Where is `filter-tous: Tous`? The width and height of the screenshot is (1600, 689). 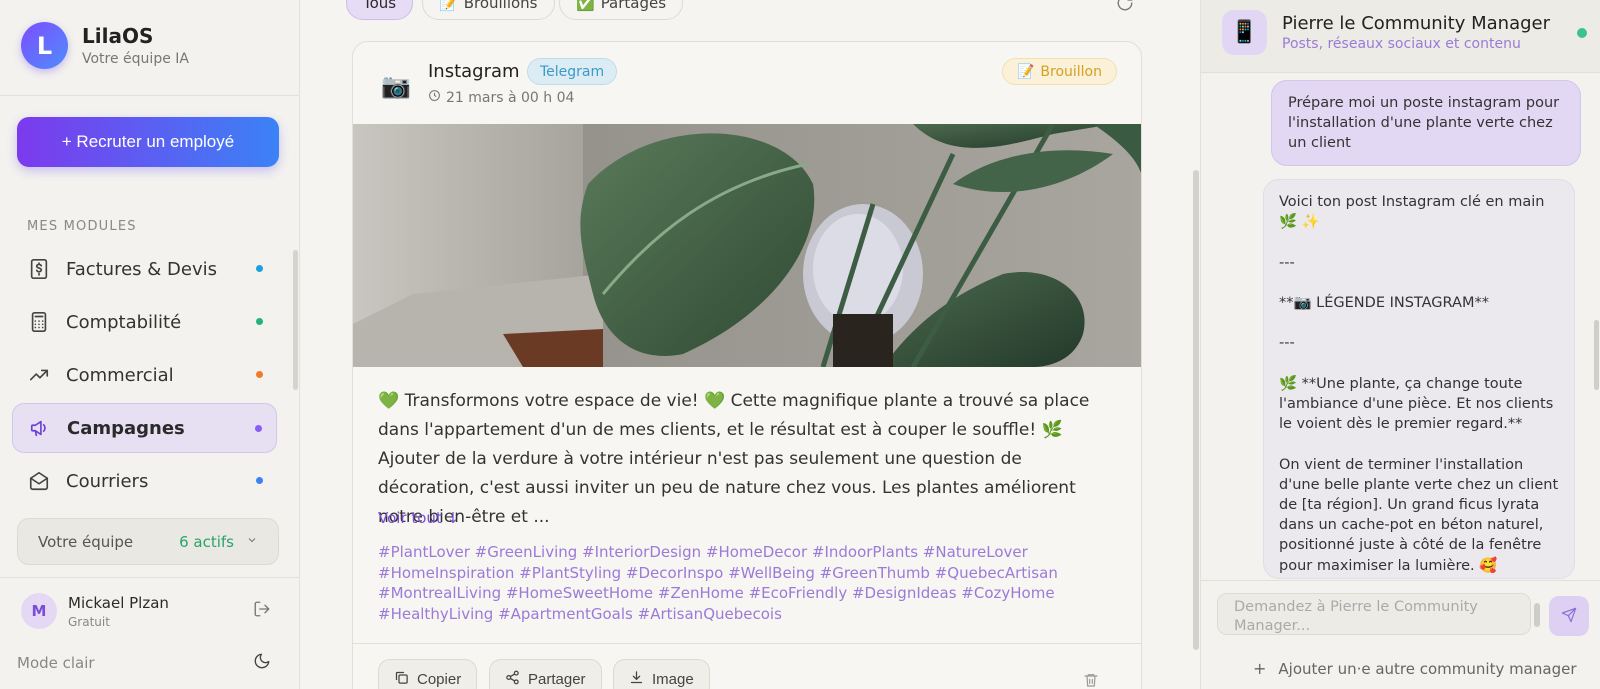
filter-tous: Tous is located at coordinates (380, 10).